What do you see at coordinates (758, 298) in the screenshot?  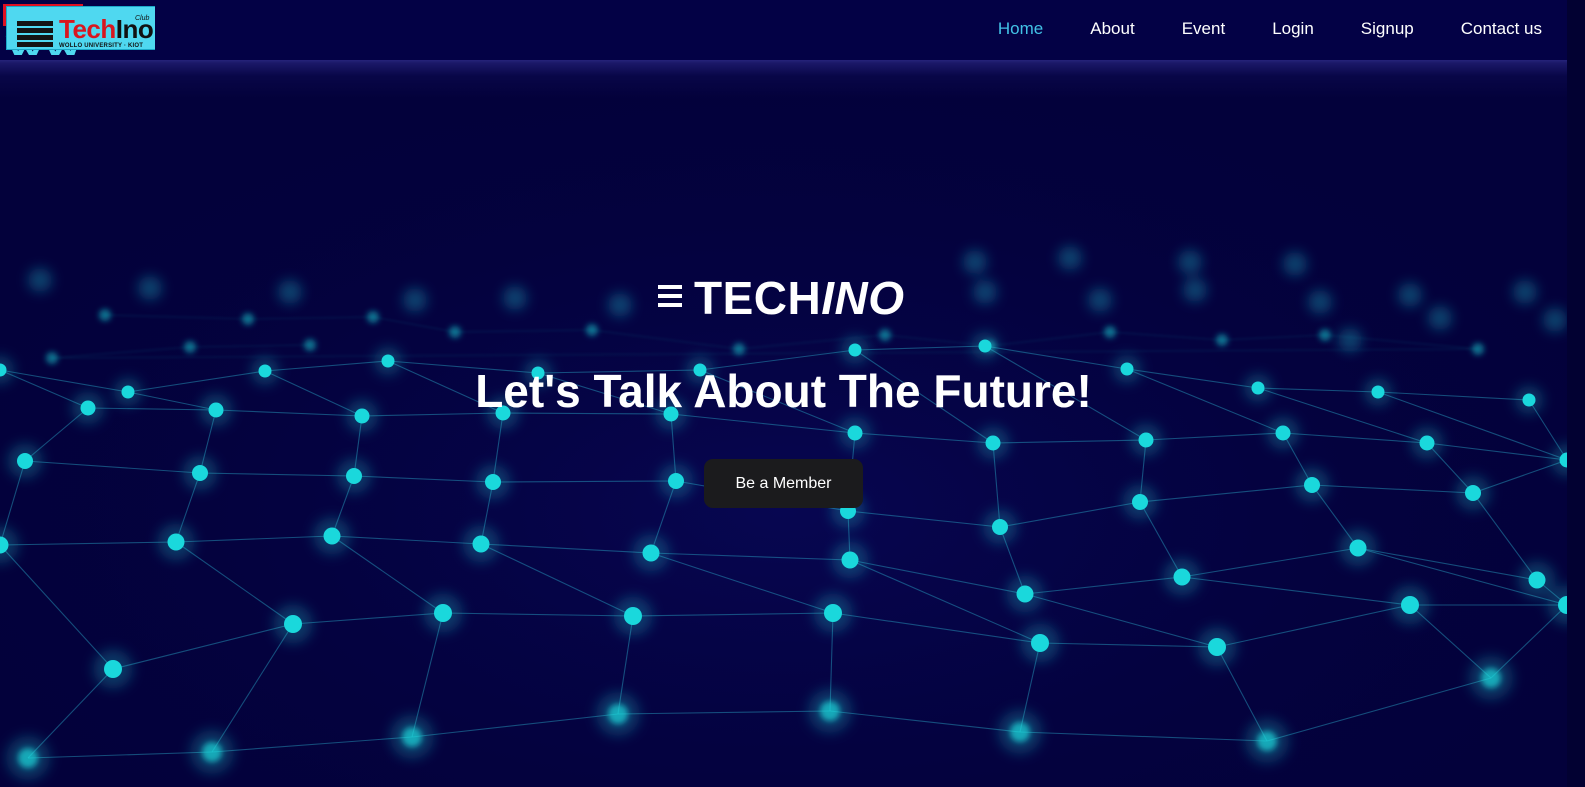 I see `hero-brand-tech: TECH` at bounding box center [758, 298].